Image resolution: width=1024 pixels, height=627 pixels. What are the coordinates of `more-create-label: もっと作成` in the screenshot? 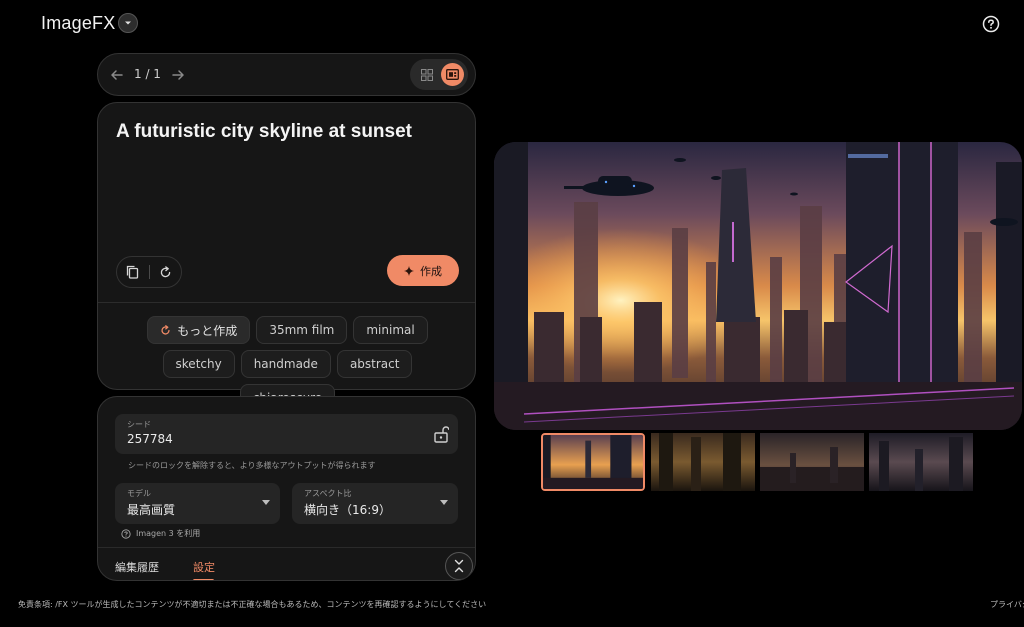 It's located at (207, 330).